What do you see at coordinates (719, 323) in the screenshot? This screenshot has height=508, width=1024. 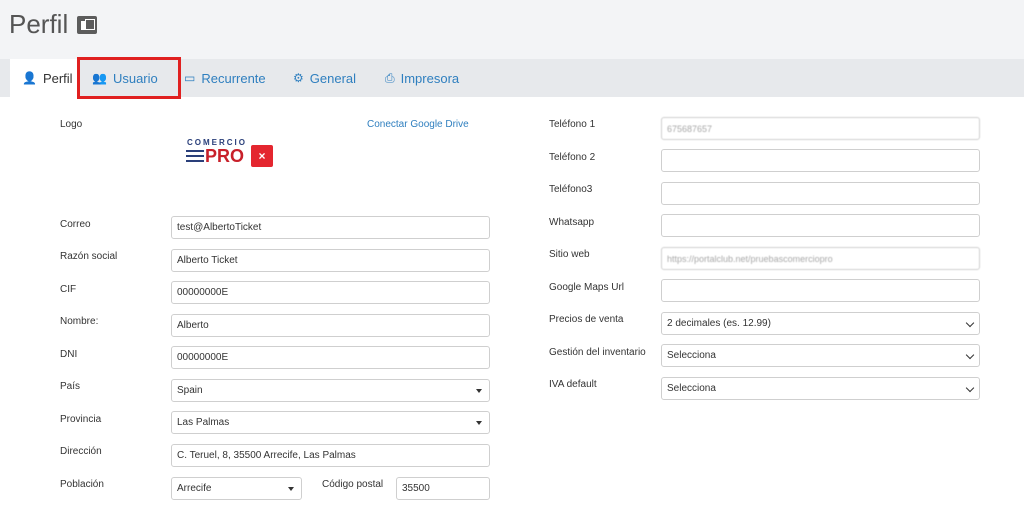 I see `precios-venta-value: 2 decimales (es. 12.99)` at bounding box center [719, 323].